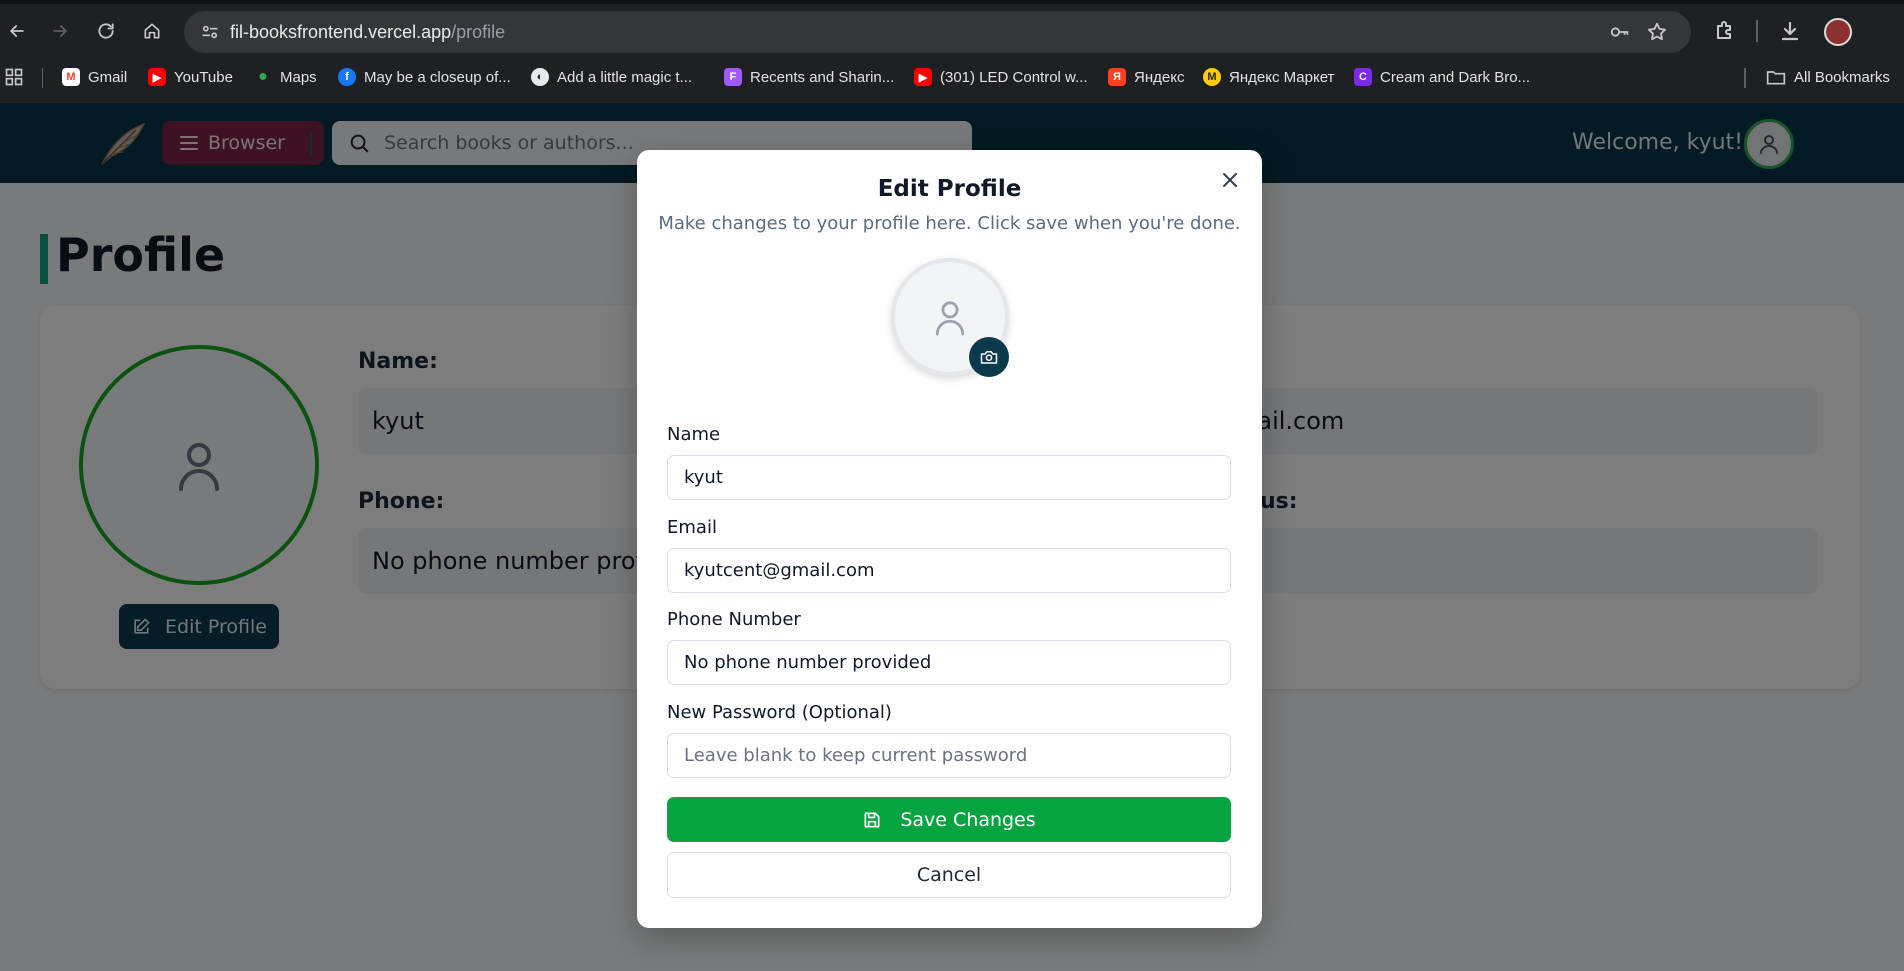  What do you see at coordinates (14, 77) in the screenshot?
I see `apps-grid-icon` at bounding box center [14, 77].